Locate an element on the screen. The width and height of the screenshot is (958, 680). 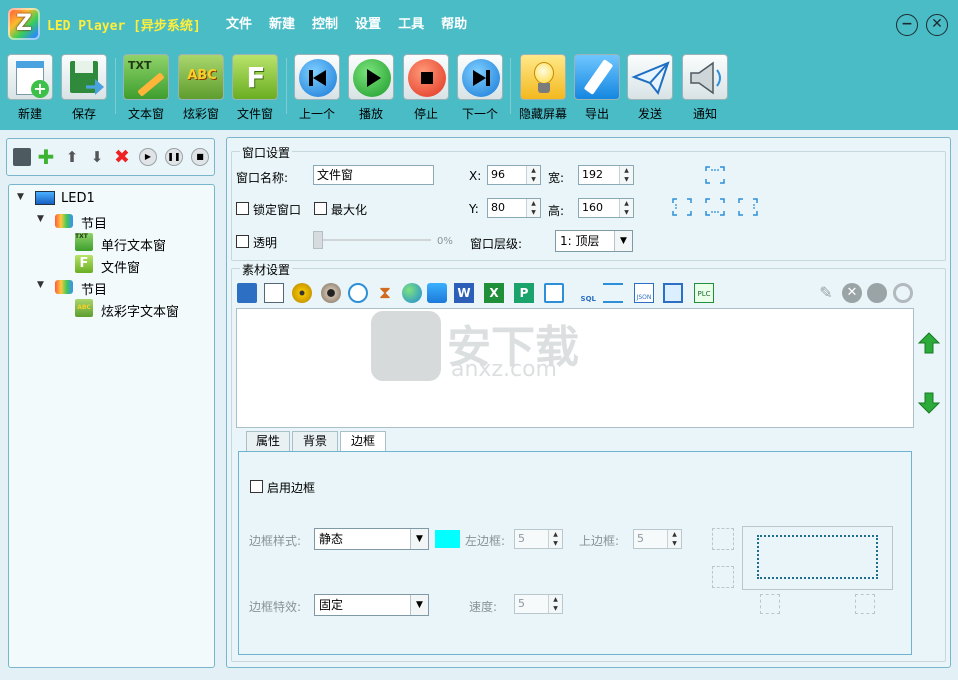
play-small-icon: ▶ is located at coordinates (148, 157).